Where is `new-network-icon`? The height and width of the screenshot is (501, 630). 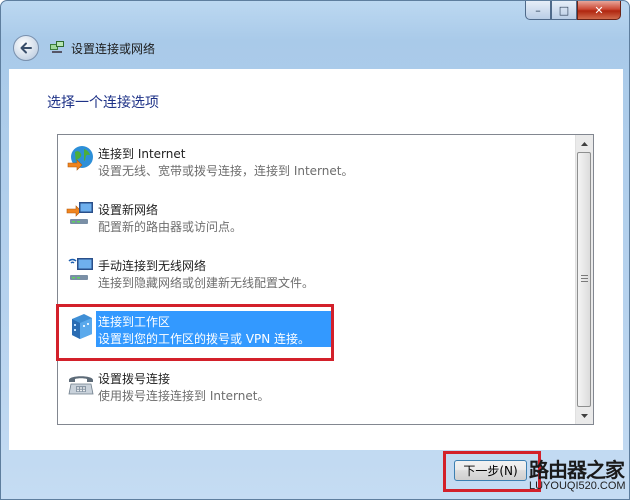 new-network-icon is located at coordinates (79, 213).